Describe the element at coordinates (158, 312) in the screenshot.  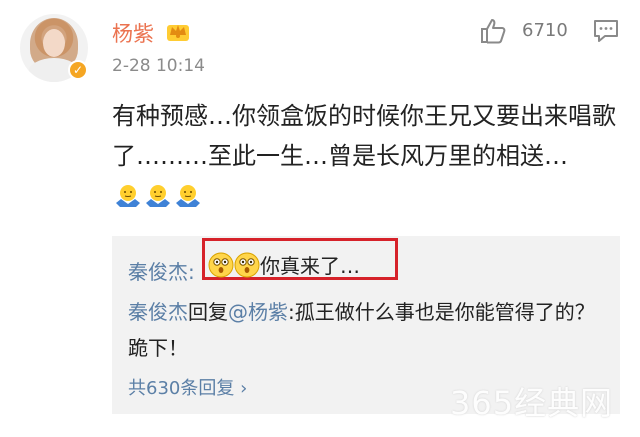
I see `reply-2-author: 秦俊杰` at that location.